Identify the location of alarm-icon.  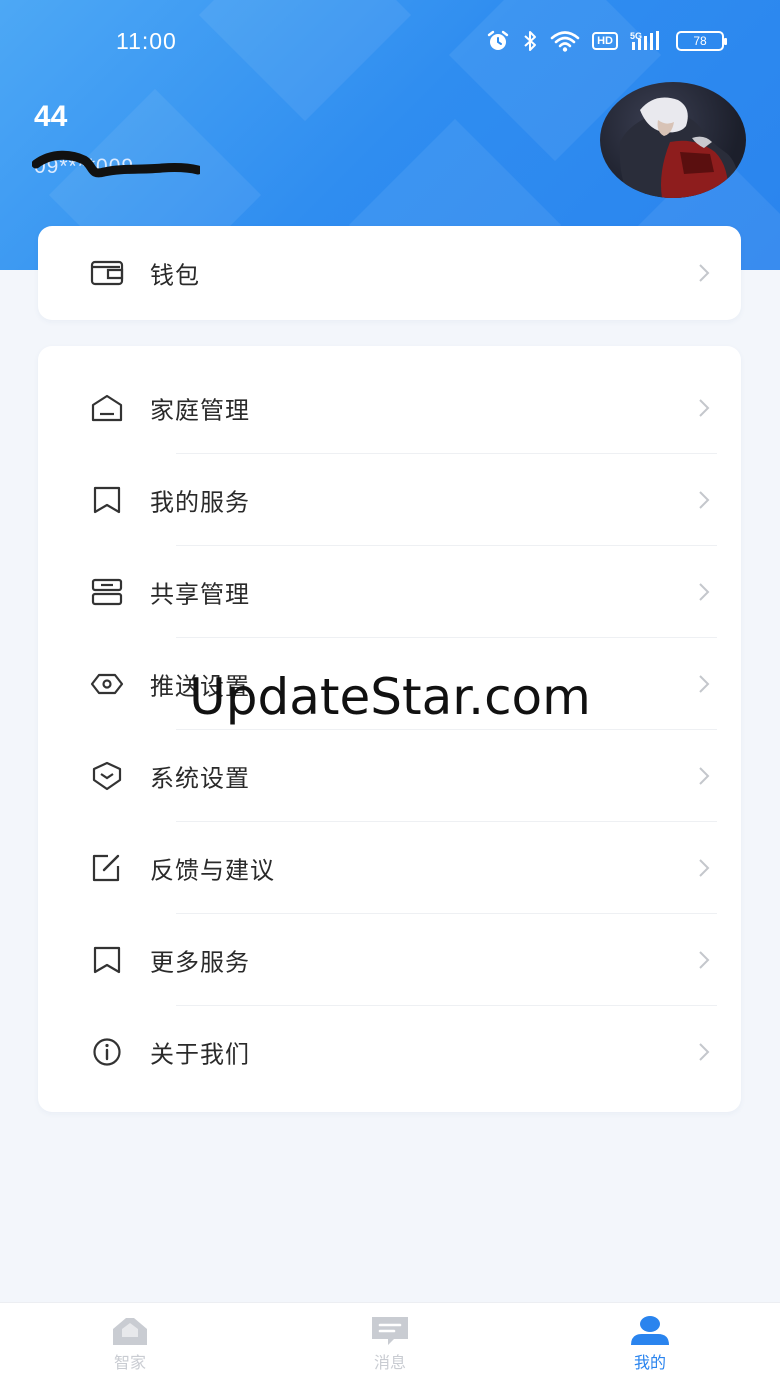
(498, 40).